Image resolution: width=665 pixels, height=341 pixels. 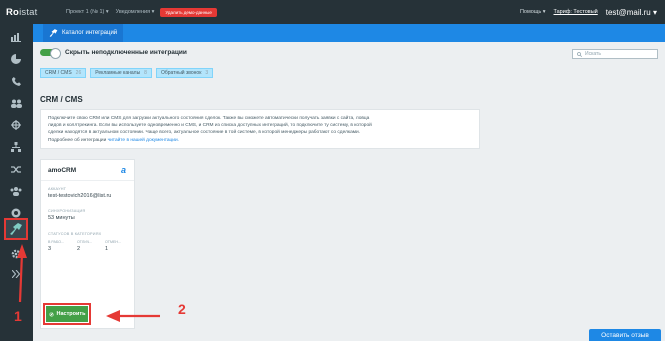 I want to click on annotation-number-two: 2, so click(x=182, y=309).